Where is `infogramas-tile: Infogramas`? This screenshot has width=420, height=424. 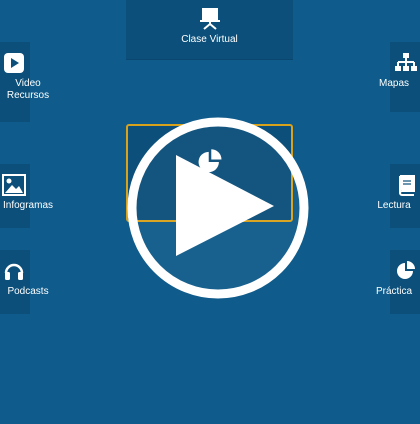
infogramas-tile: Infogramas is located at coordinates (26, 196).